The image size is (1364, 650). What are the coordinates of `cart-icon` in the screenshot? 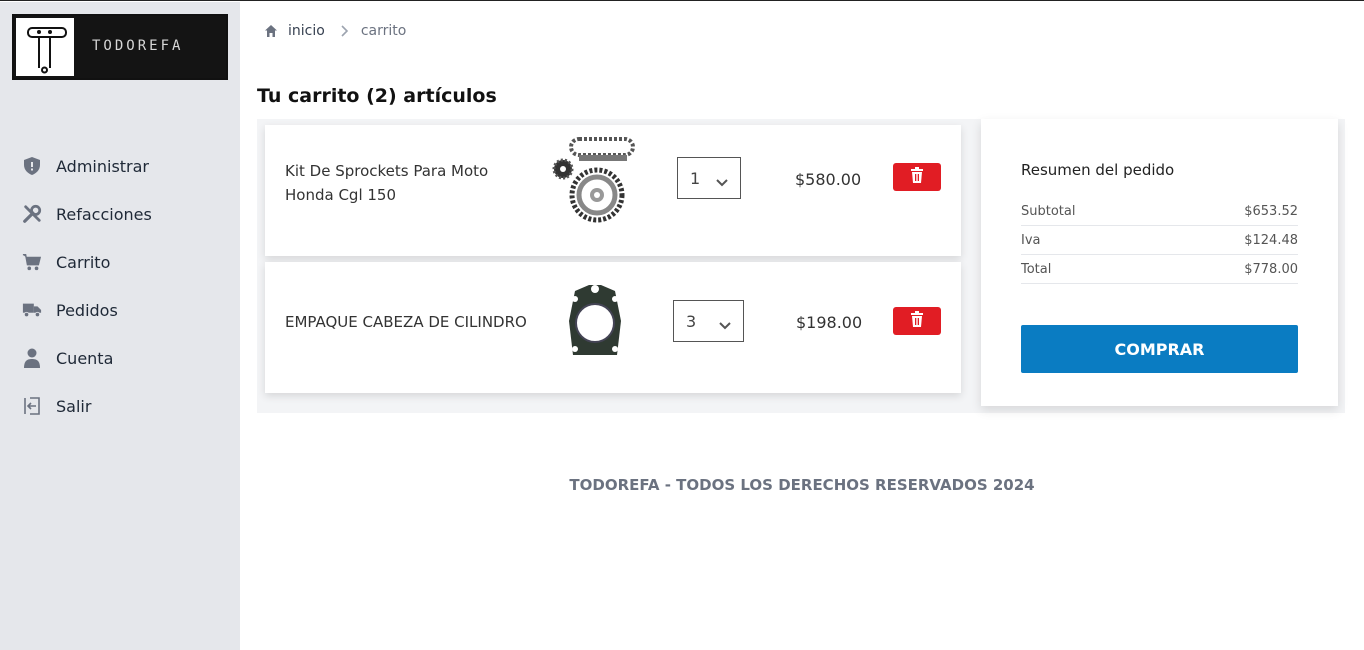 It's located at (32, 262).